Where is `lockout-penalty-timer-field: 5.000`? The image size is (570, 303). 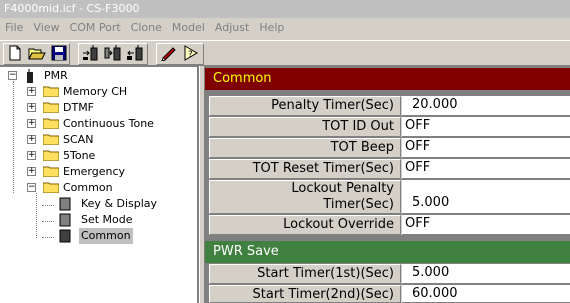
lockout-penalty-timer-field: 5.000 is located at coordinates (486, 197).